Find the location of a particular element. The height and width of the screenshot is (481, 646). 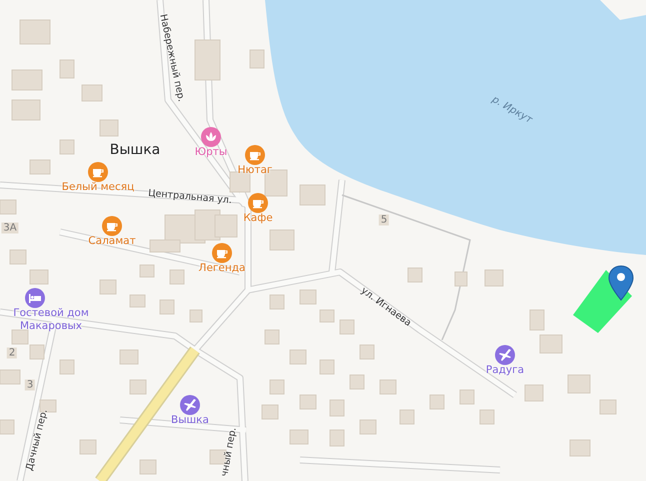

place-label: Саламат is located at coordinates (112, 241).